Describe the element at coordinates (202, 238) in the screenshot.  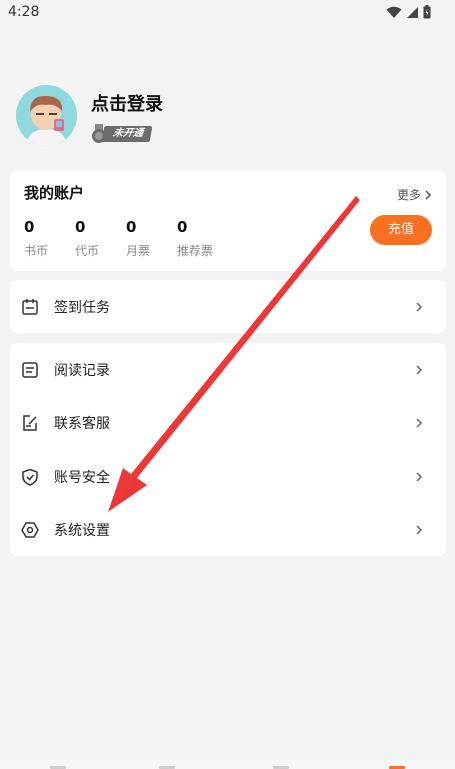
I see `stat-recommend-tickets: 0 推荐票` at that location.